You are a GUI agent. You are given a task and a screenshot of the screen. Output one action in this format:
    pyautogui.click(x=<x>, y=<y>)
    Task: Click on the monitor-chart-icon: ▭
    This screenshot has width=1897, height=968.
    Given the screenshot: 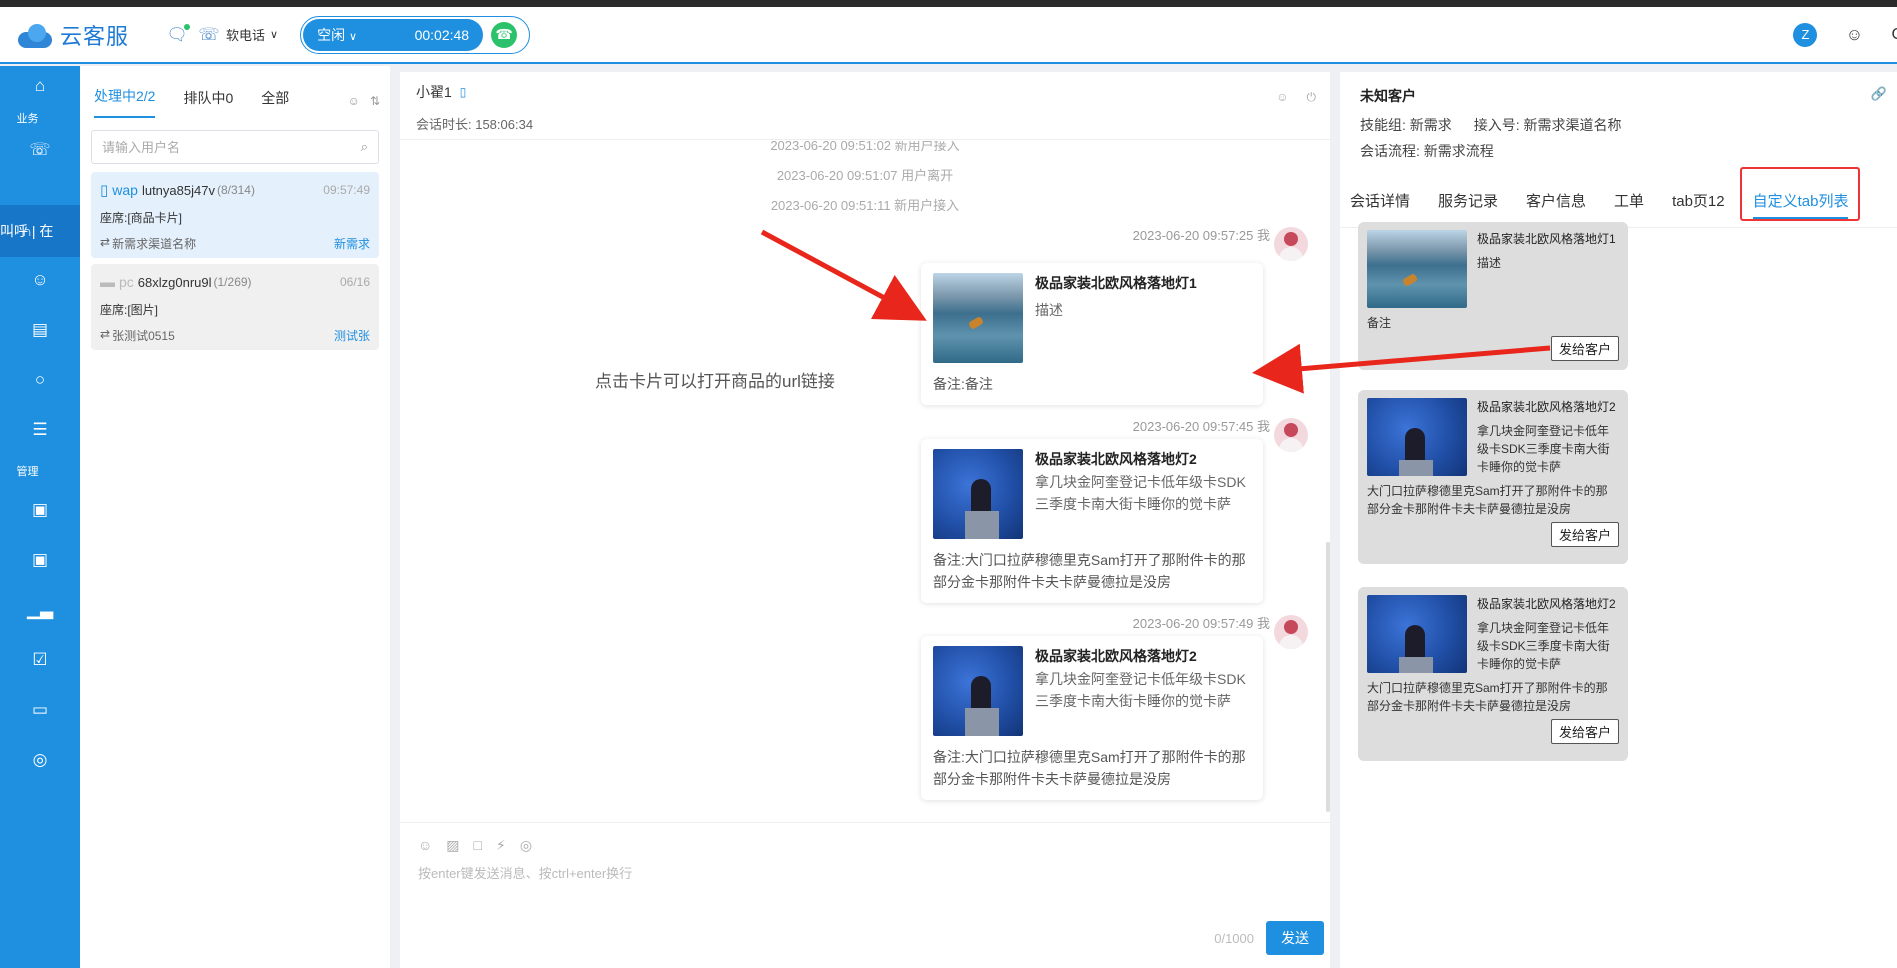 What is the action you would take?
    pyautogui.click(x=40, y=710)
    